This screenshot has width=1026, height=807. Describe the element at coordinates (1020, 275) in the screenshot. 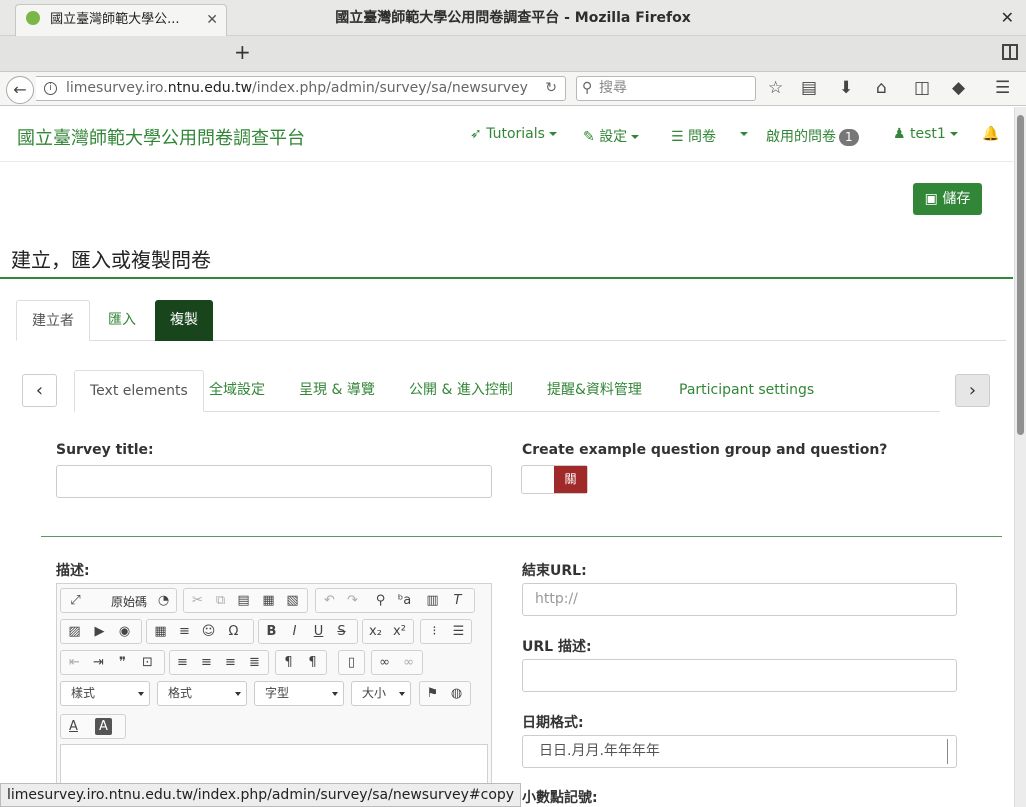

I see `page-scrollbar-thumb` at that location.